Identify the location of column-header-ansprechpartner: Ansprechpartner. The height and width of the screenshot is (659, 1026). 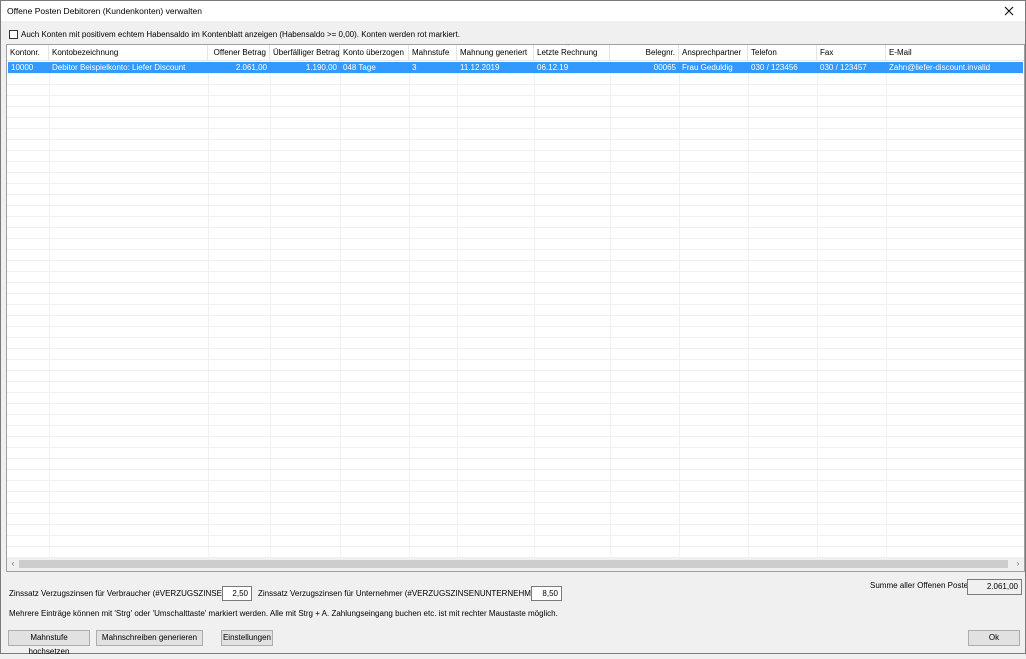
(713, 52).